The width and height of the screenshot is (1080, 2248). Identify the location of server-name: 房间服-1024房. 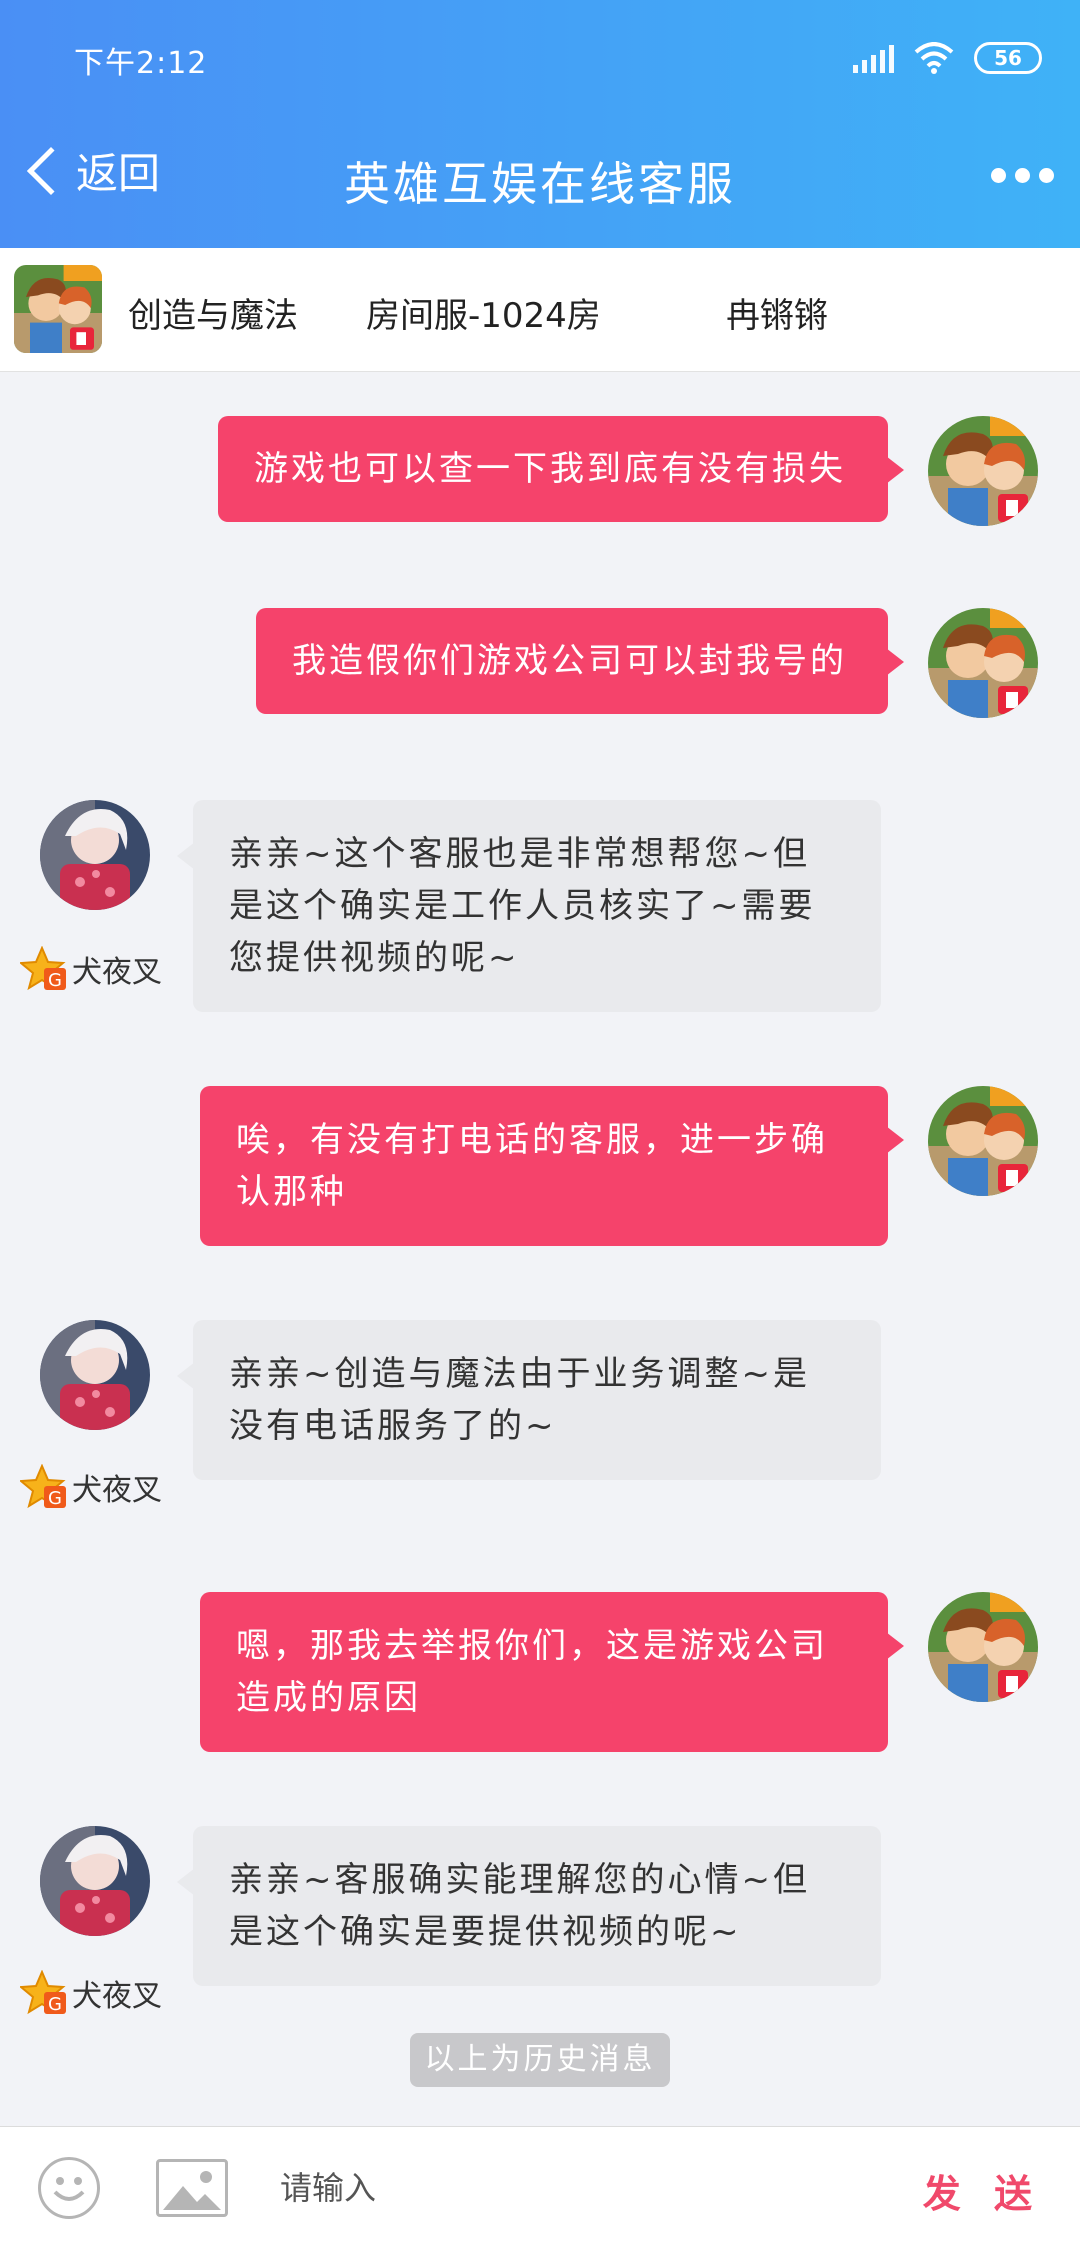
(483, 316).